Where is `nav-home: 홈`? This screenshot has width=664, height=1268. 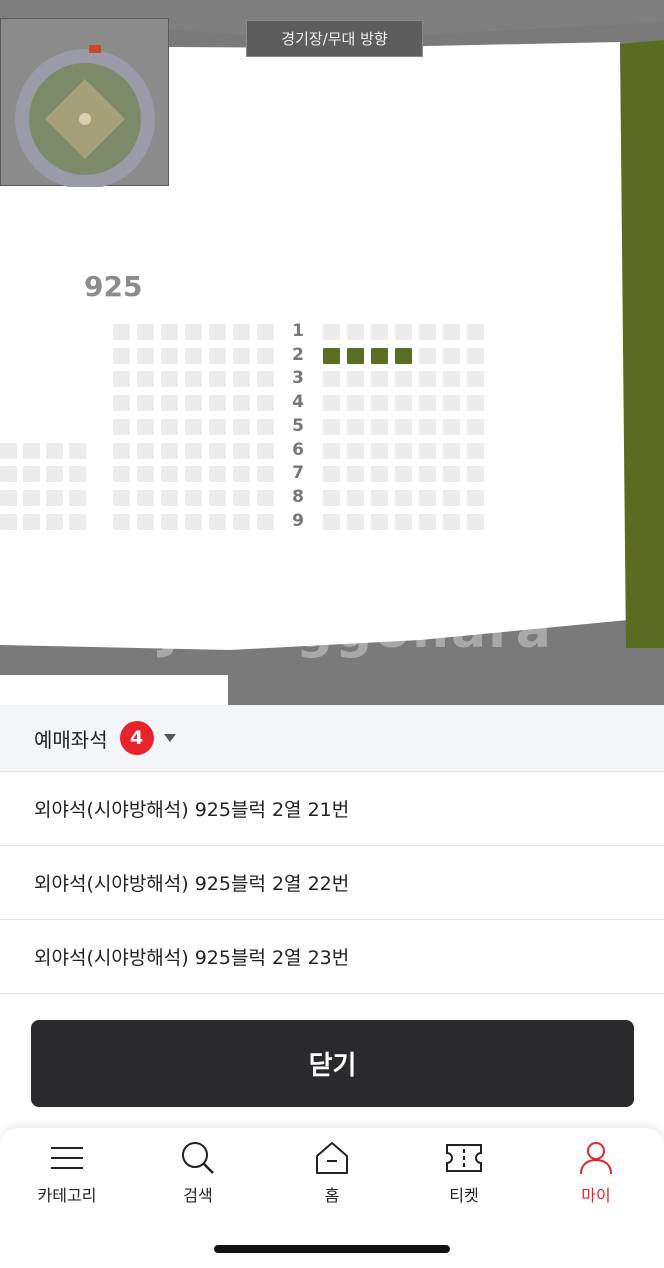
nav-home: 홈 is located at coordinates (332, 1173).